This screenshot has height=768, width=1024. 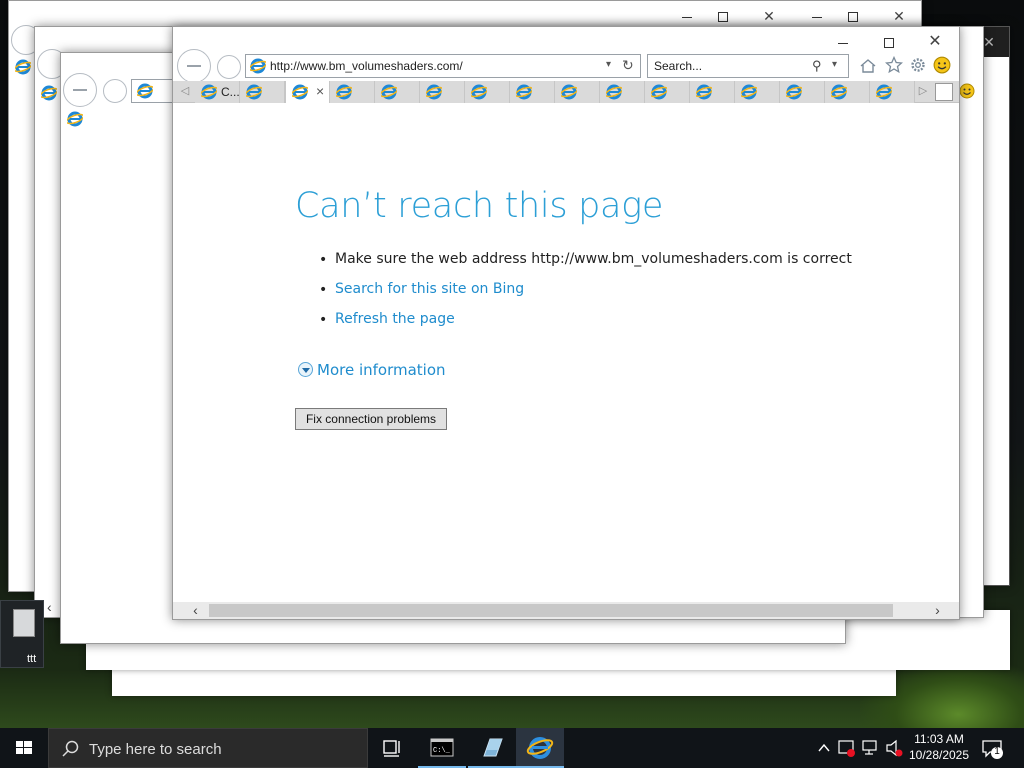 I want to click on speaker-muted-icon, so click(x=894, y=748).